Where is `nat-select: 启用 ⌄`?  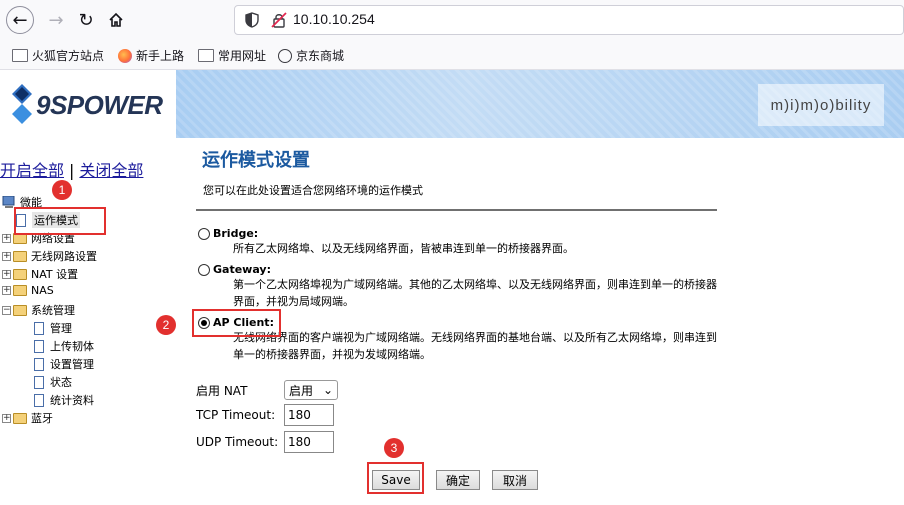
nat-select: 启用 ⌄ is located at coordinates (311, 390).